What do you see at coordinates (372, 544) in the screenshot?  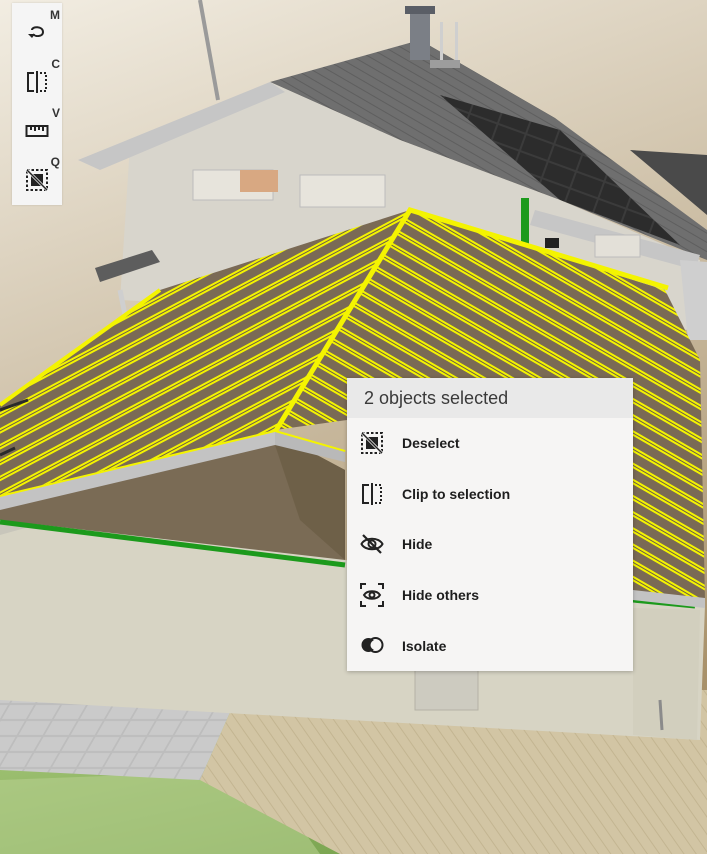 I see `eye-off-icon` at bounding box center [372, 544].